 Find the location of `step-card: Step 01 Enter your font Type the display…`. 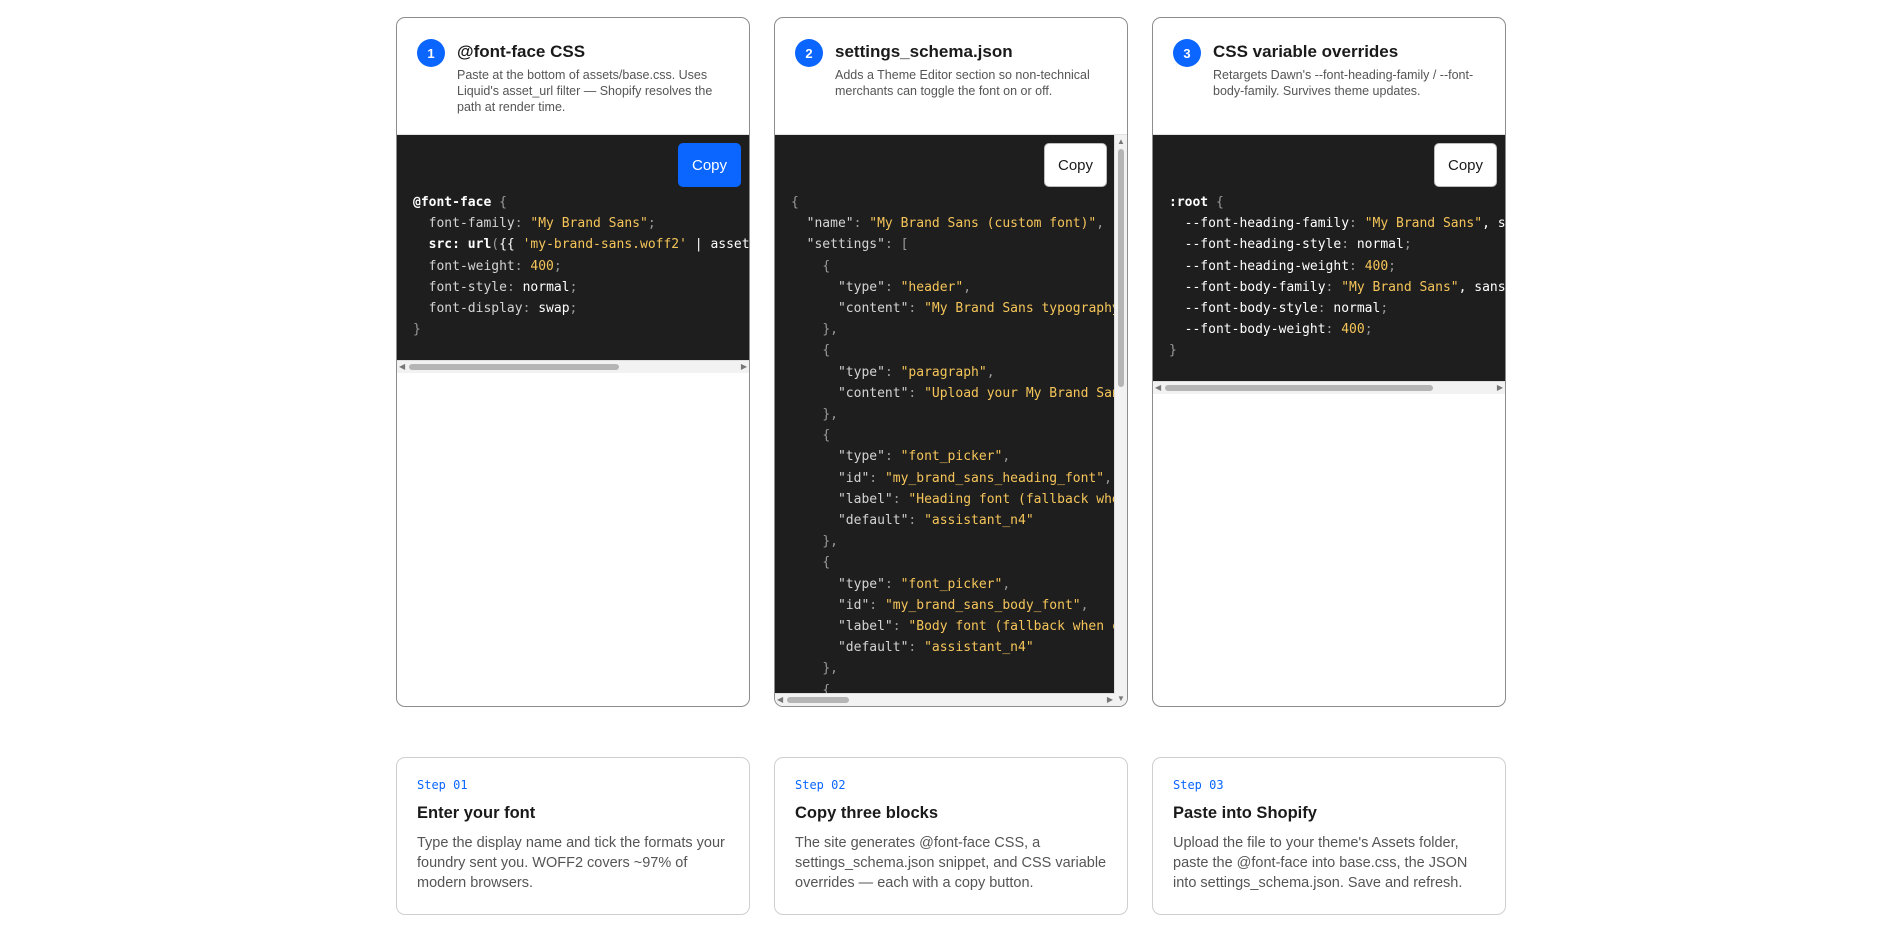

step-card: Step 01 Enter your font Type the display… is located at coordinates (573, 836).